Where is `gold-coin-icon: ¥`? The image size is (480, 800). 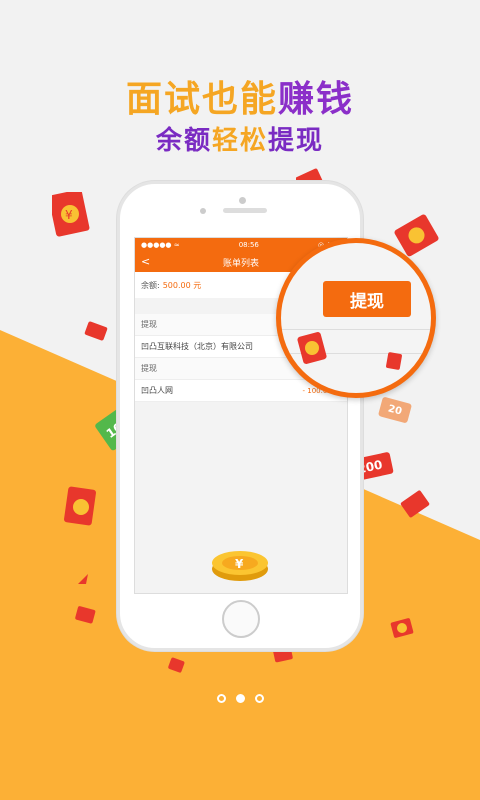 gold-coin-icon: ¥ is located at coordinates (240, 566).